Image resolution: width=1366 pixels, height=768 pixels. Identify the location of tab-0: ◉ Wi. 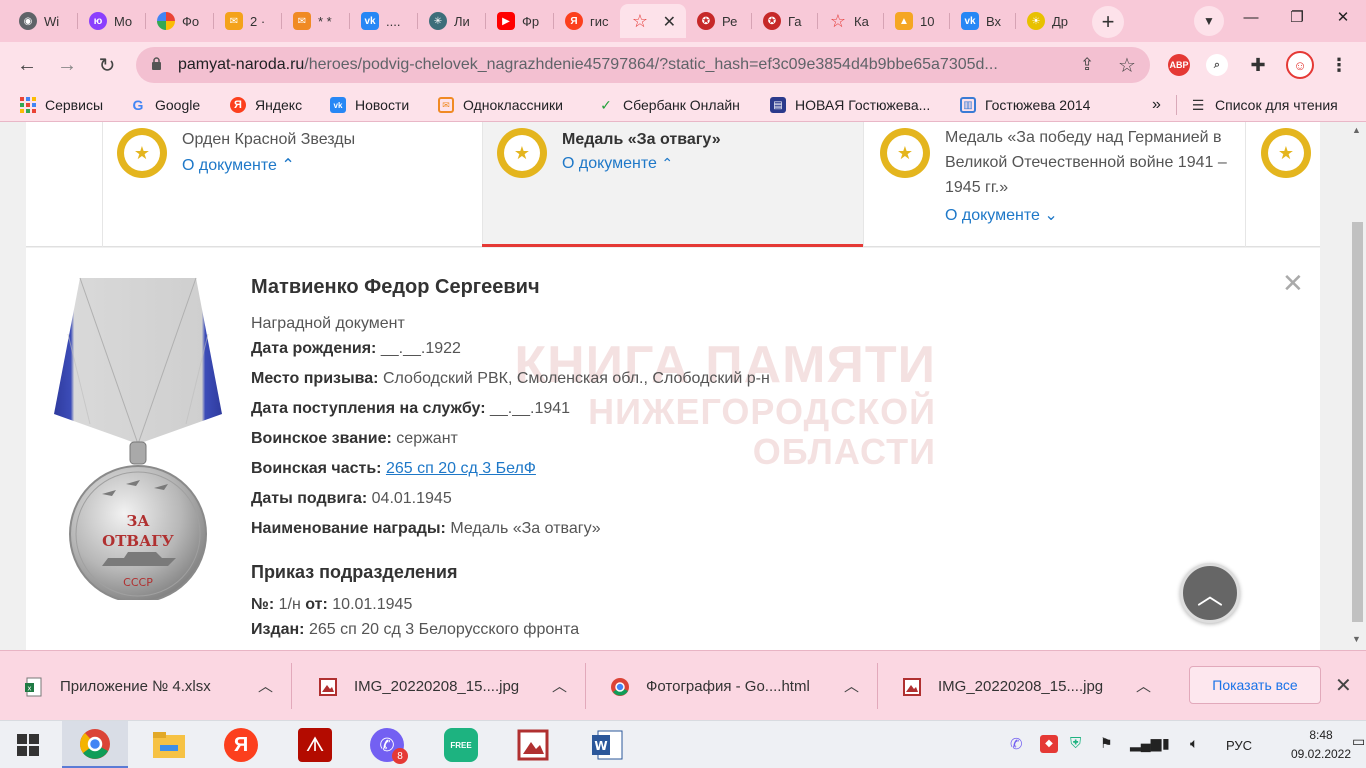
(43, 21).